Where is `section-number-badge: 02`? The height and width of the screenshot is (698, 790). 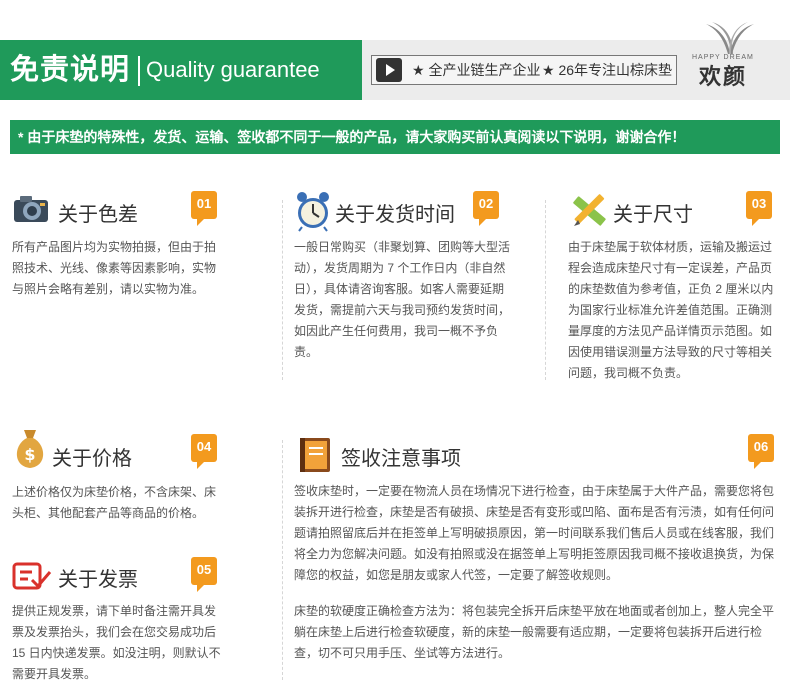 section-number-badge: 02 is located at coordinates (486, 208).